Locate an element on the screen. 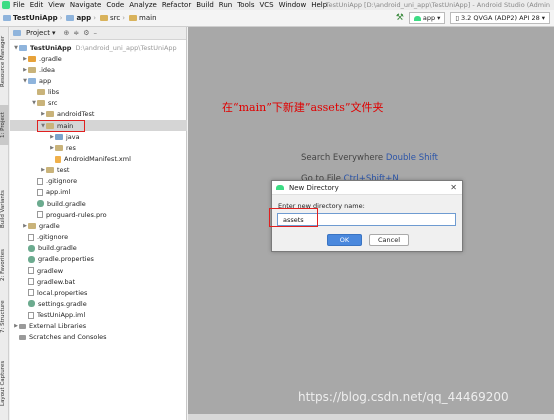 The image size is (554, 420). menu-window: Window is located at coordinates (293, 5).